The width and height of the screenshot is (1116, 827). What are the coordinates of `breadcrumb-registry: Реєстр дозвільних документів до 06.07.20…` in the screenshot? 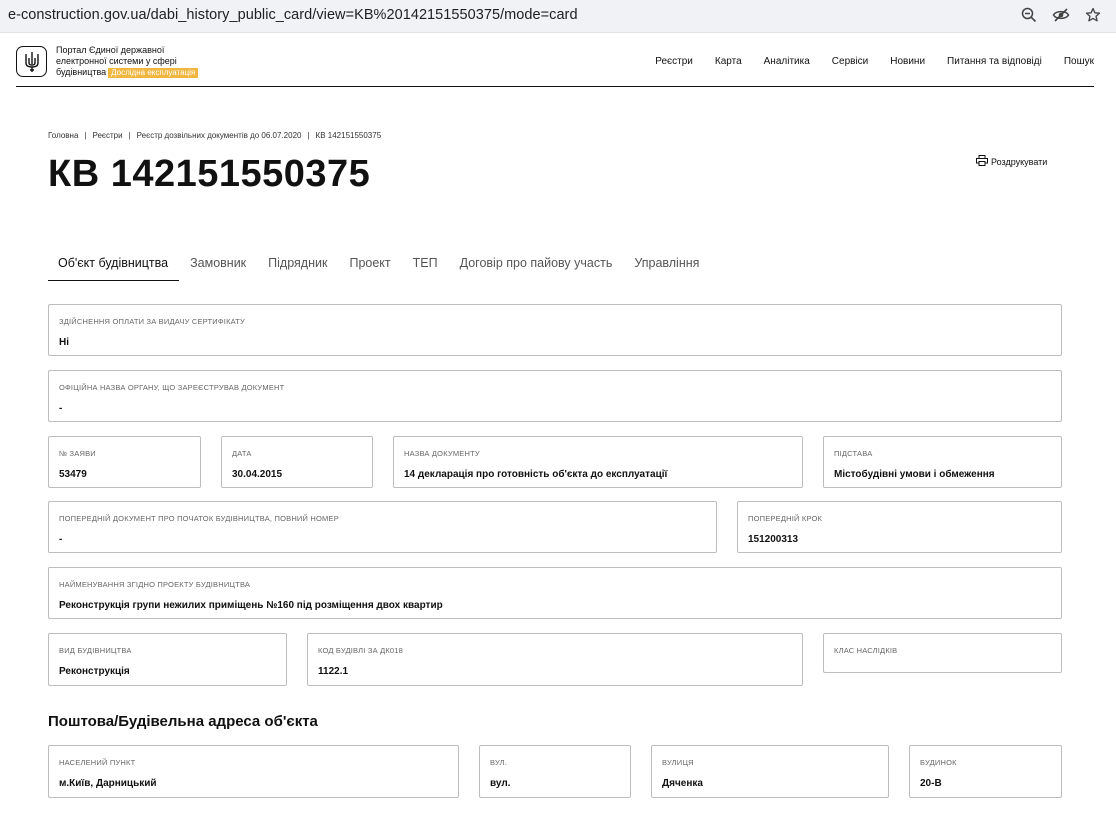 It's located at (219, 135).